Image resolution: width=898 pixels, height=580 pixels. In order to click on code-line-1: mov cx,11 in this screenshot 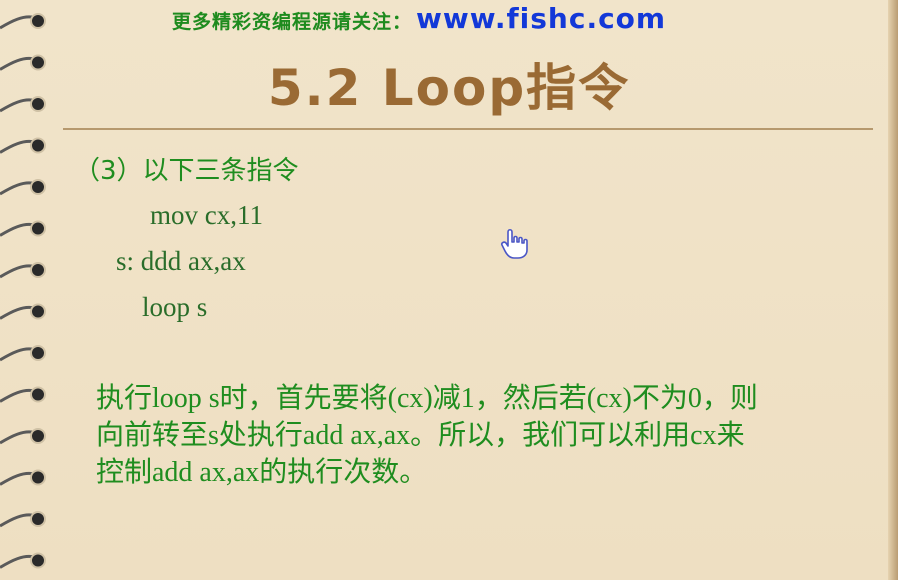, I will do `click(206, 215)`.